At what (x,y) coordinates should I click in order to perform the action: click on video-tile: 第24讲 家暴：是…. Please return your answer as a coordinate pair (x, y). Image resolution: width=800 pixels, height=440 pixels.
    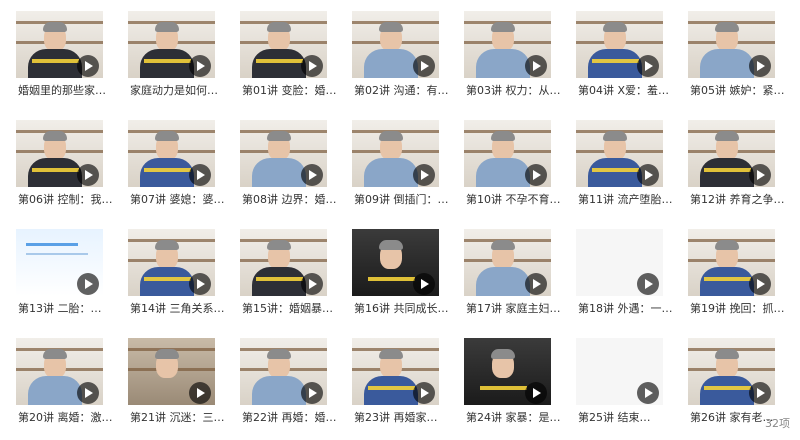
    Looking at the image, I should click on (512, 385).